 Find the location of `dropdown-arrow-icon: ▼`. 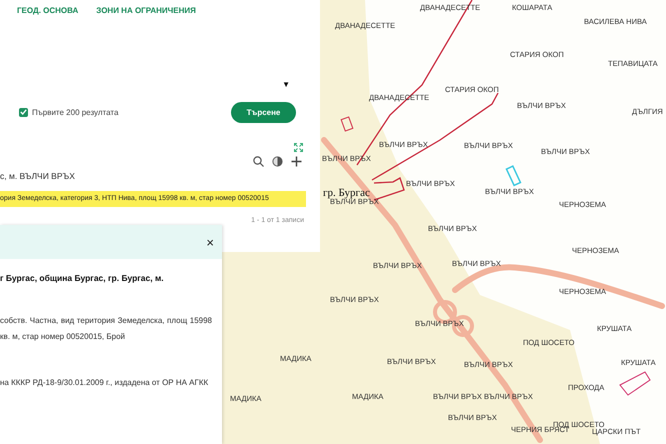

dropdown-arrow-icon: ▼ is located at coordinates (286, 86).